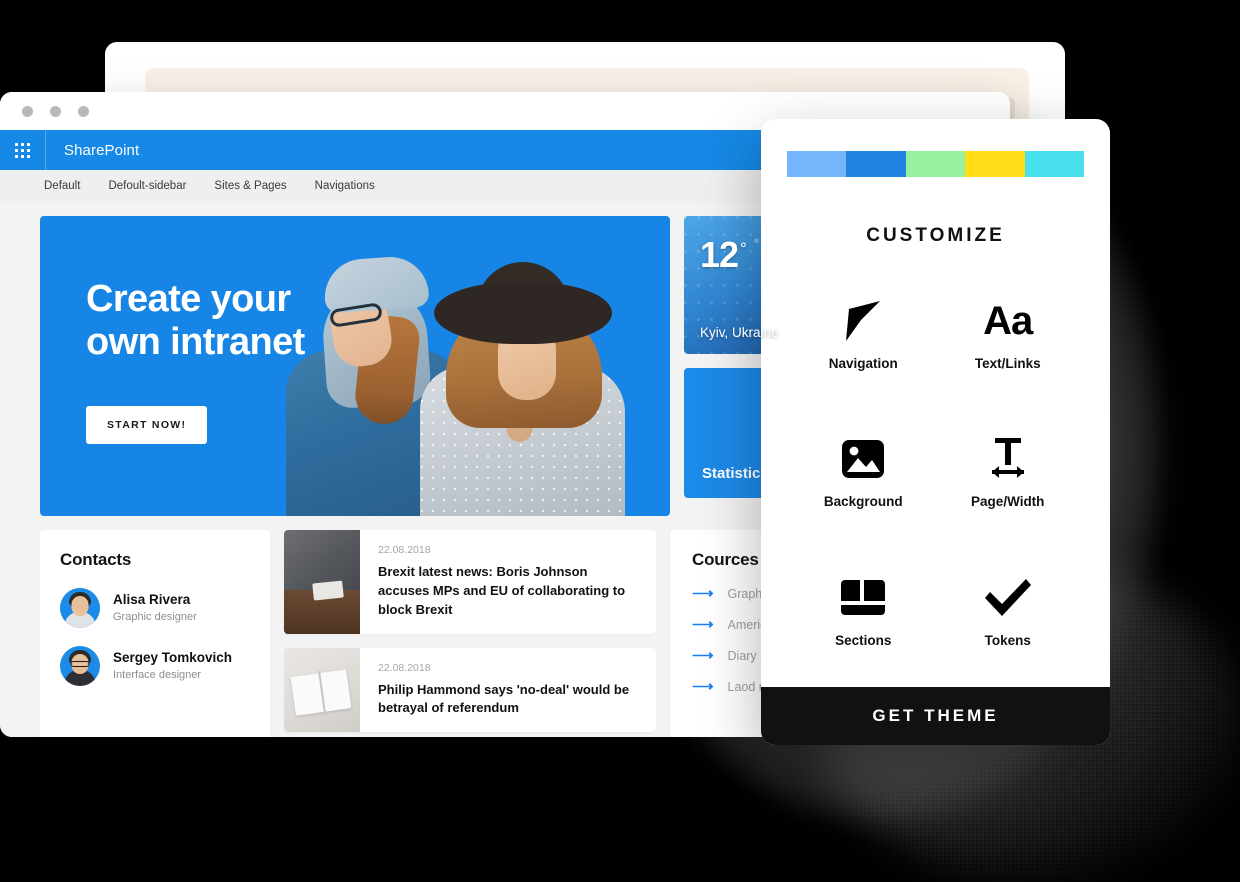 This screenshot has height=882, width=1240. I want to click on option-page-width: Page/Width, so click(1008, 473).